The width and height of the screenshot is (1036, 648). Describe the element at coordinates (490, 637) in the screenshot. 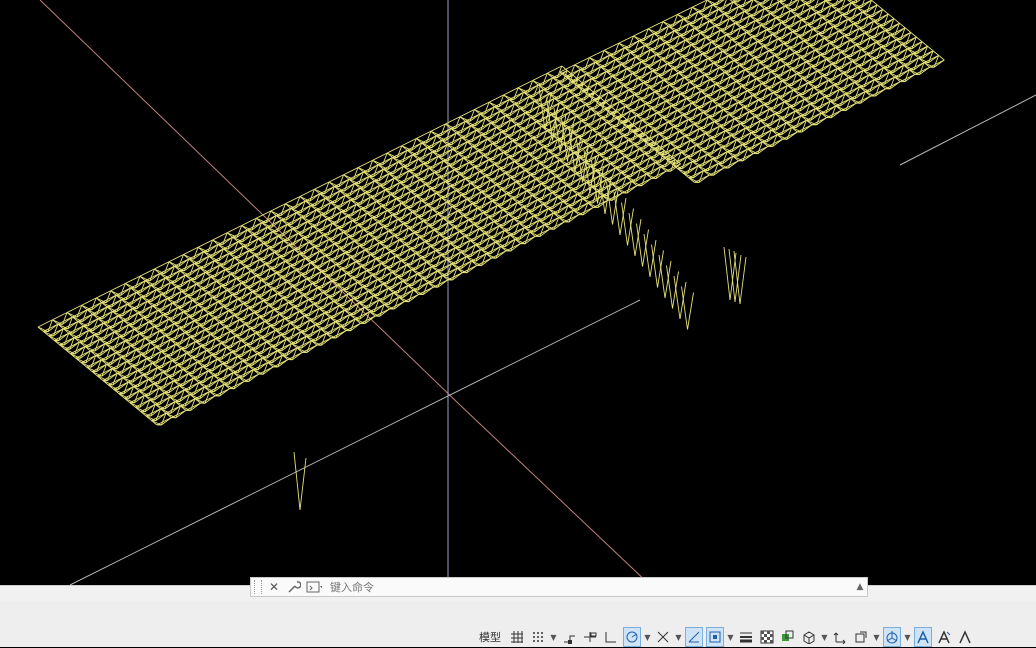

I see `model-space-button: 模型` at that location.